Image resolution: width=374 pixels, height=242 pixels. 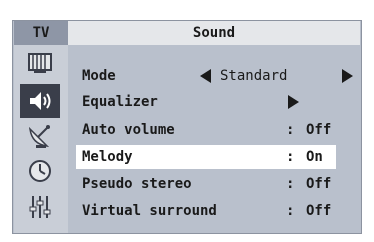 I want to click on picture-icon, so click(x=40, y=63).